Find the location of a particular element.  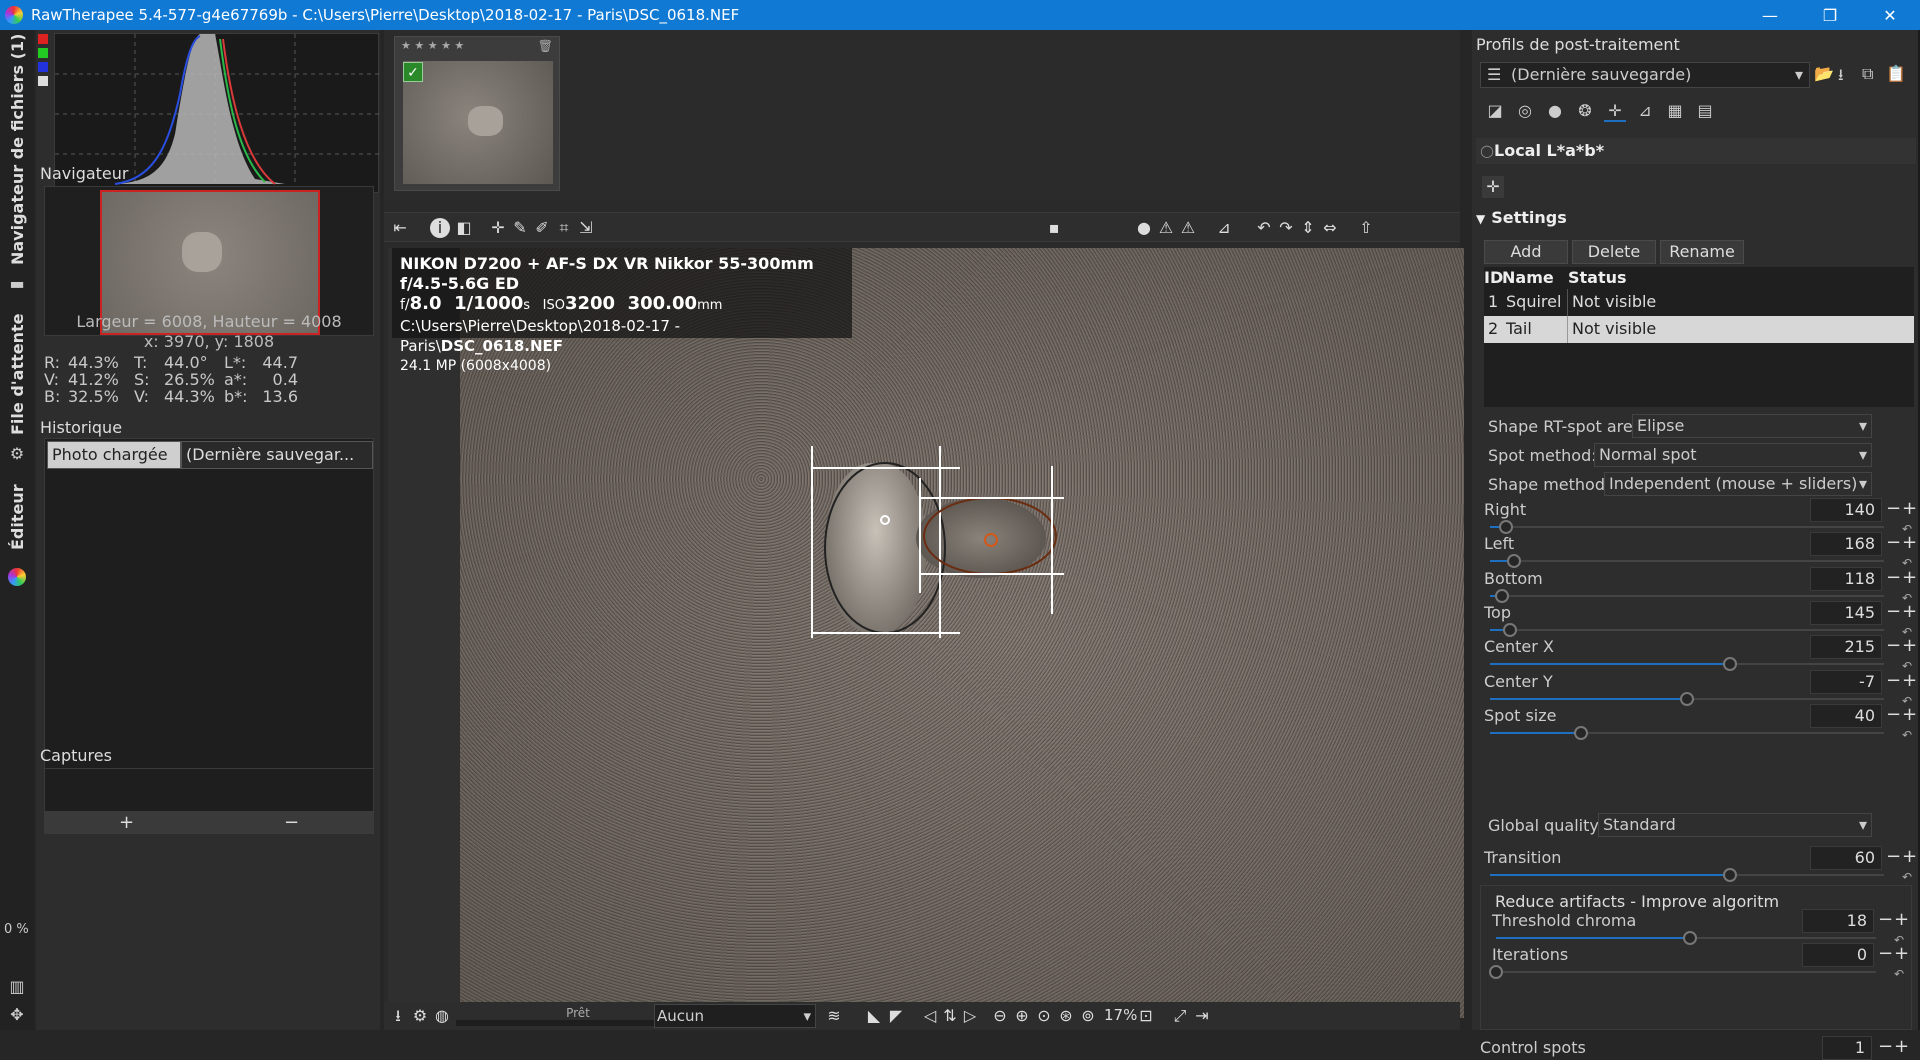

paste-profile-icon: 📋 is located at coordinates (1896, 74).